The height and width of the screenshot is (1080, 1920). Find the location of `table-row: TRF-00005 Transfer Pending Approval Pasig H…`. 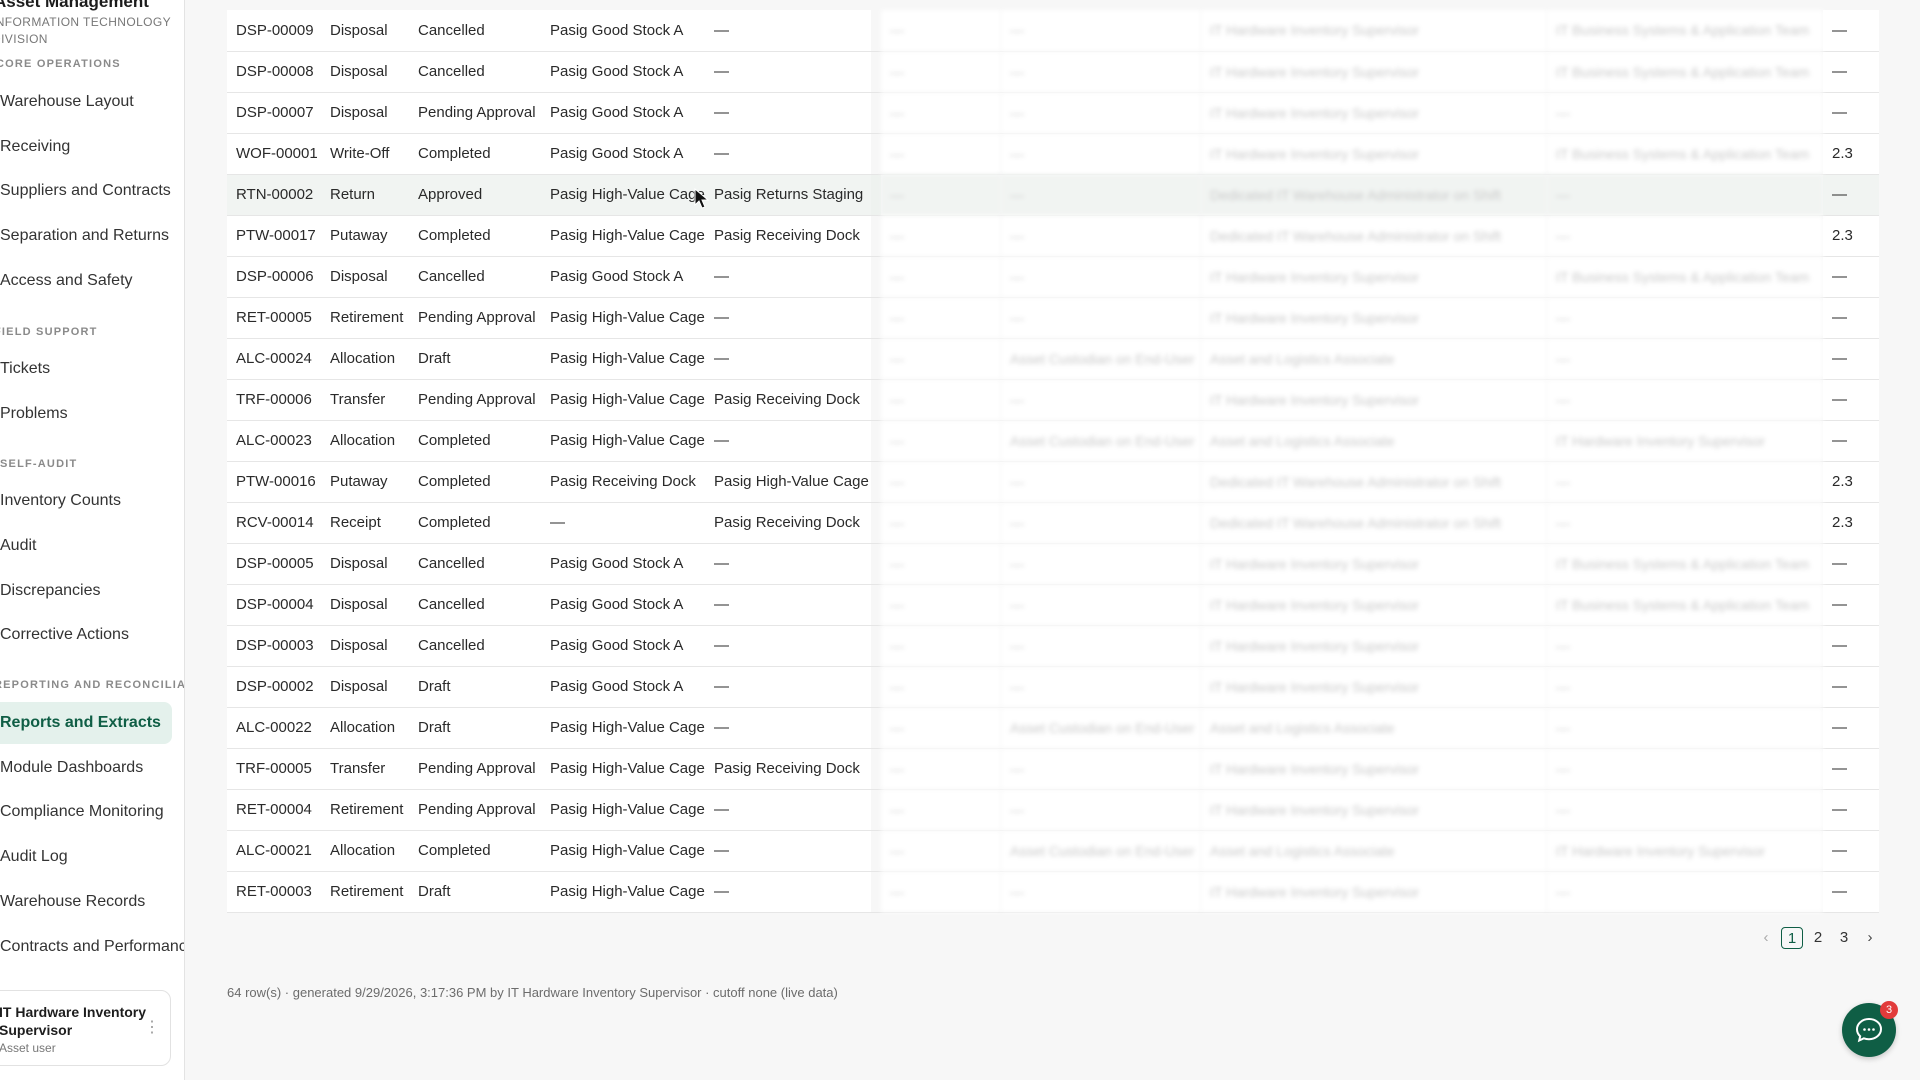

table-row: TRF-00005 Transfer Pending Approval Pasig H… is located at coordinates (1053, 769).